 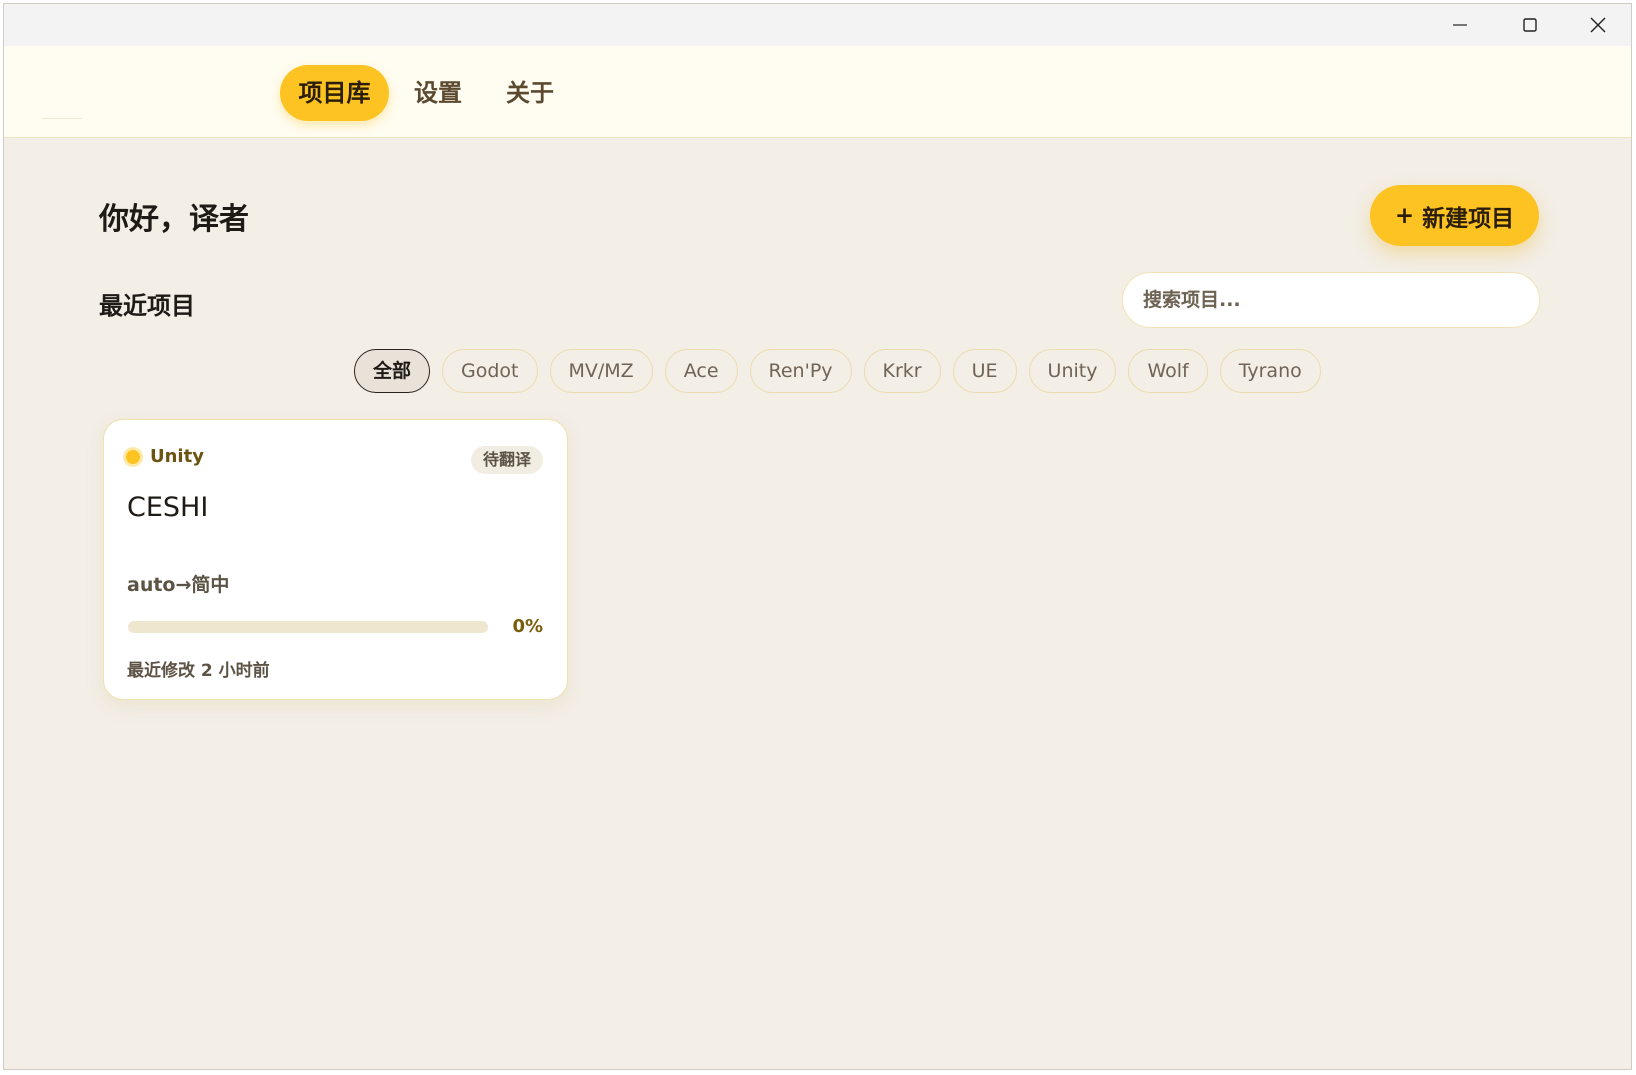 What do you see at coordinates (177, 456) in the screenshot?
I see `engine-label: Unity` at bounding box center [177, 456].